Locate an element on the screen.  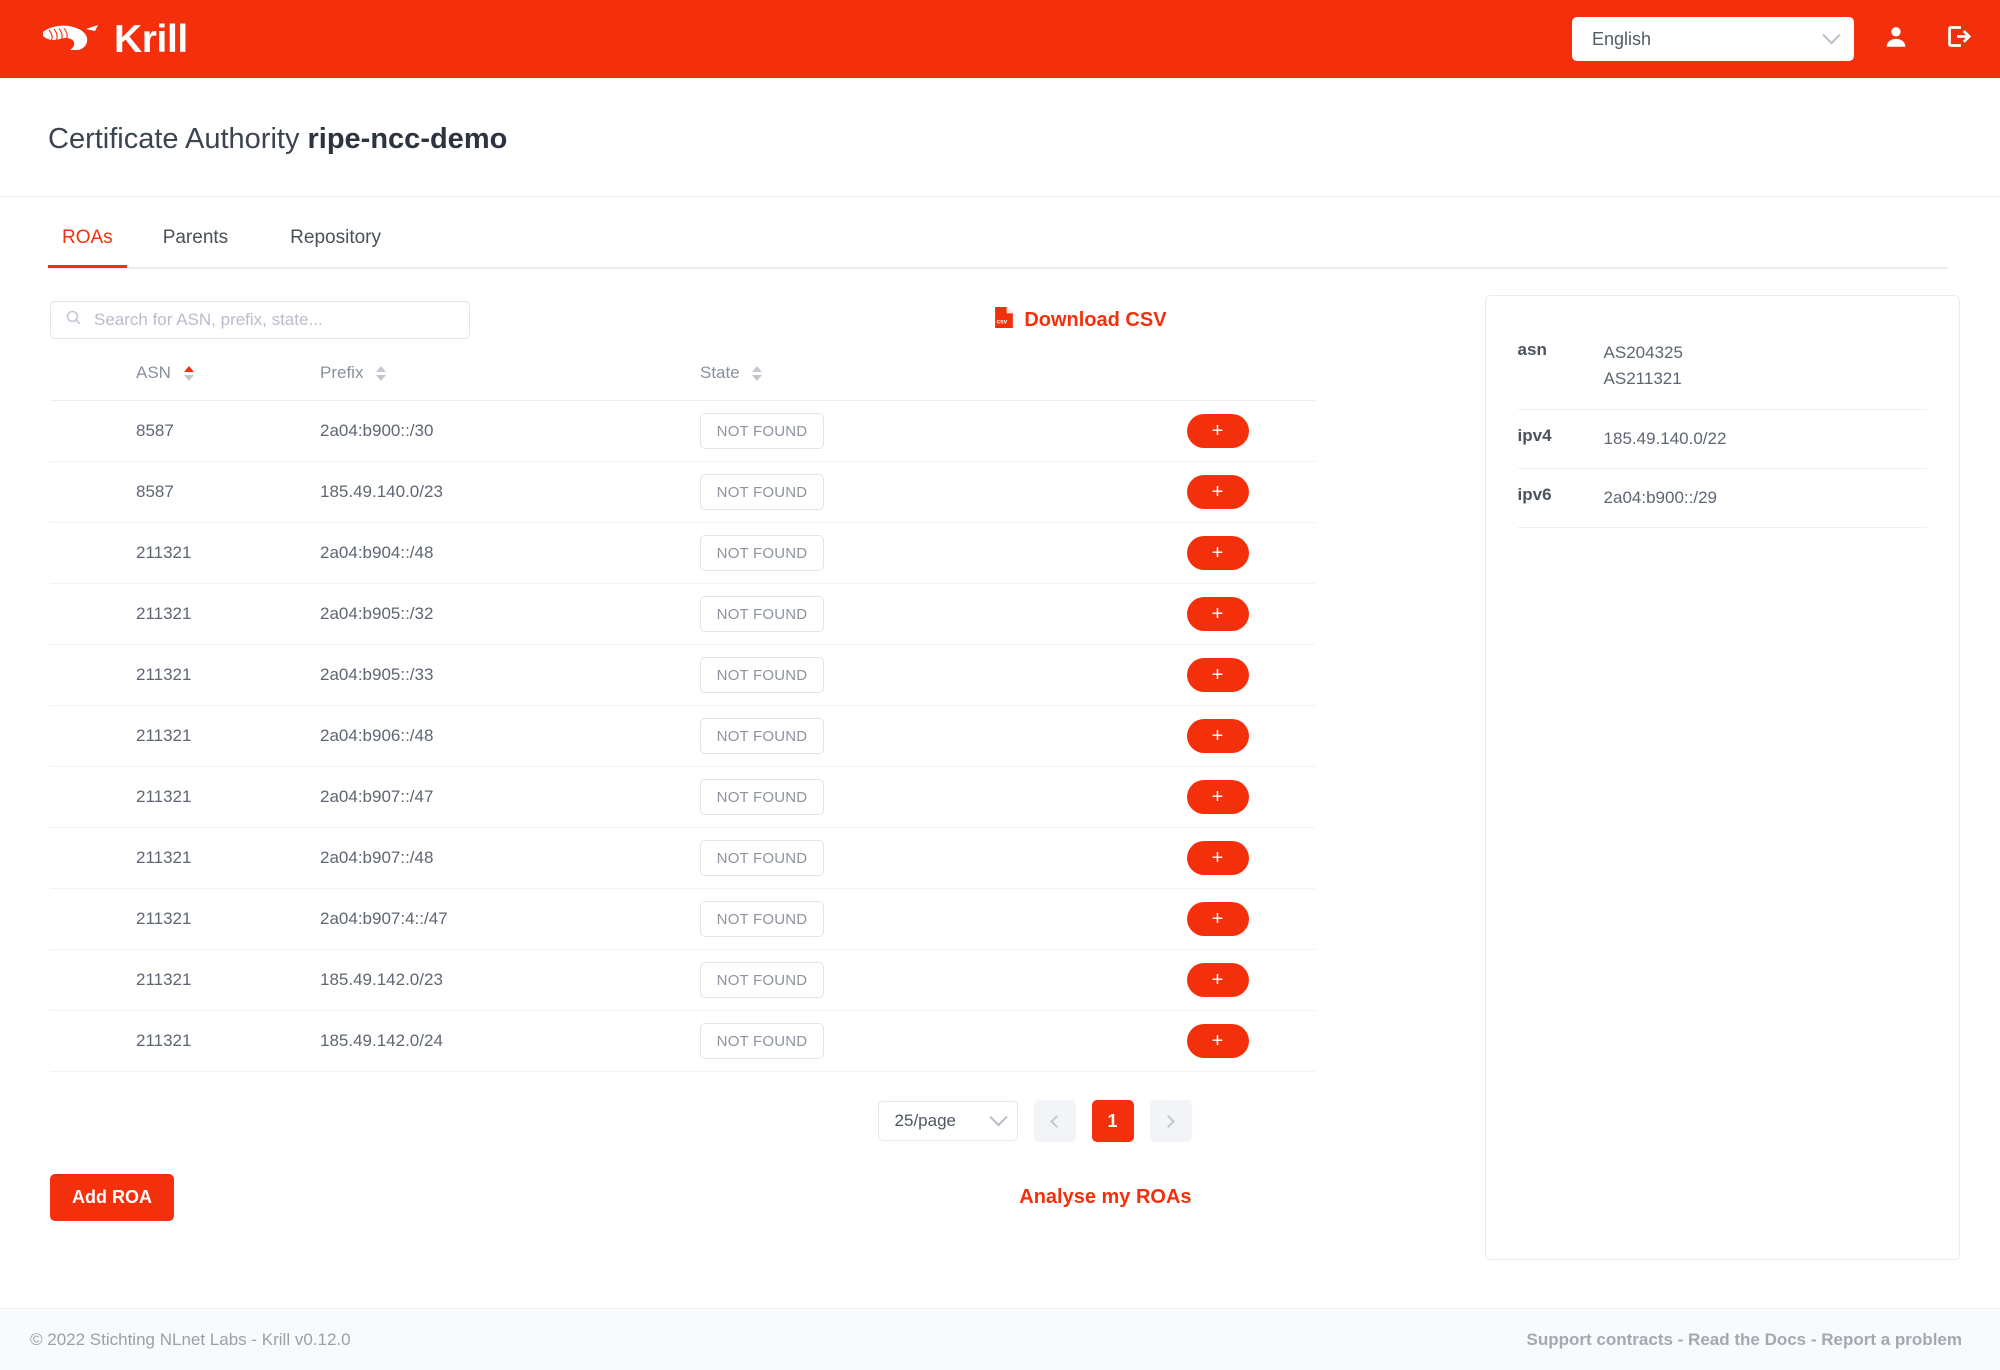
resource-row: ipv4 185.49.140.0/22 is located at coordinates (1722, 440).